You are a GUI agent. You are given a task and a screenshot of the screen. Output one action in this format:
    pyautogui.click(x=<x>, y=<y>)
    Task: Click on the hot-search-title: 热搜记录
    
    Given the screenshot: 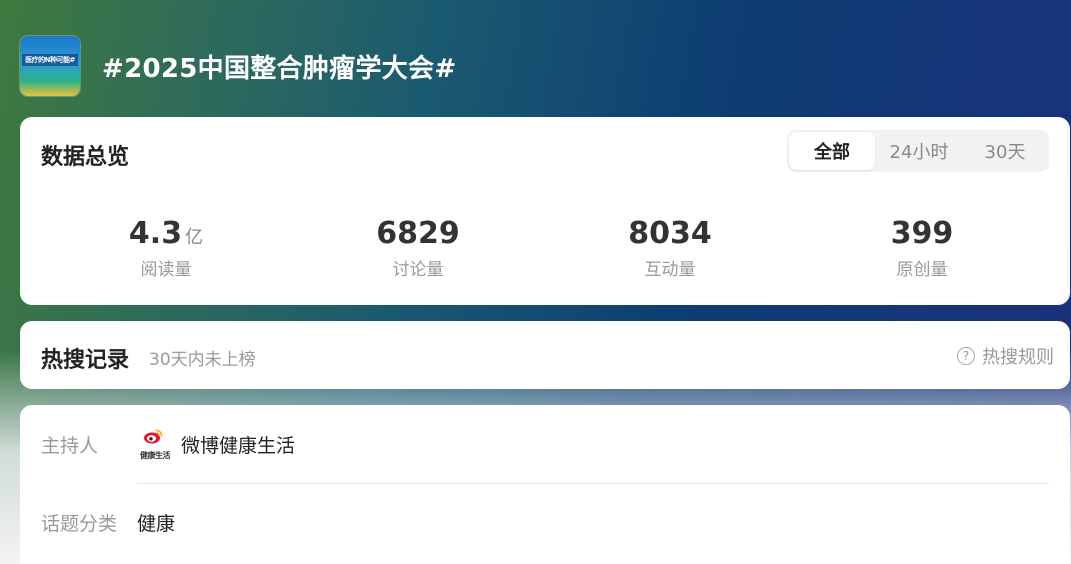 What is the action you would take?
    pyautogui.click(x=85, y=360)
    